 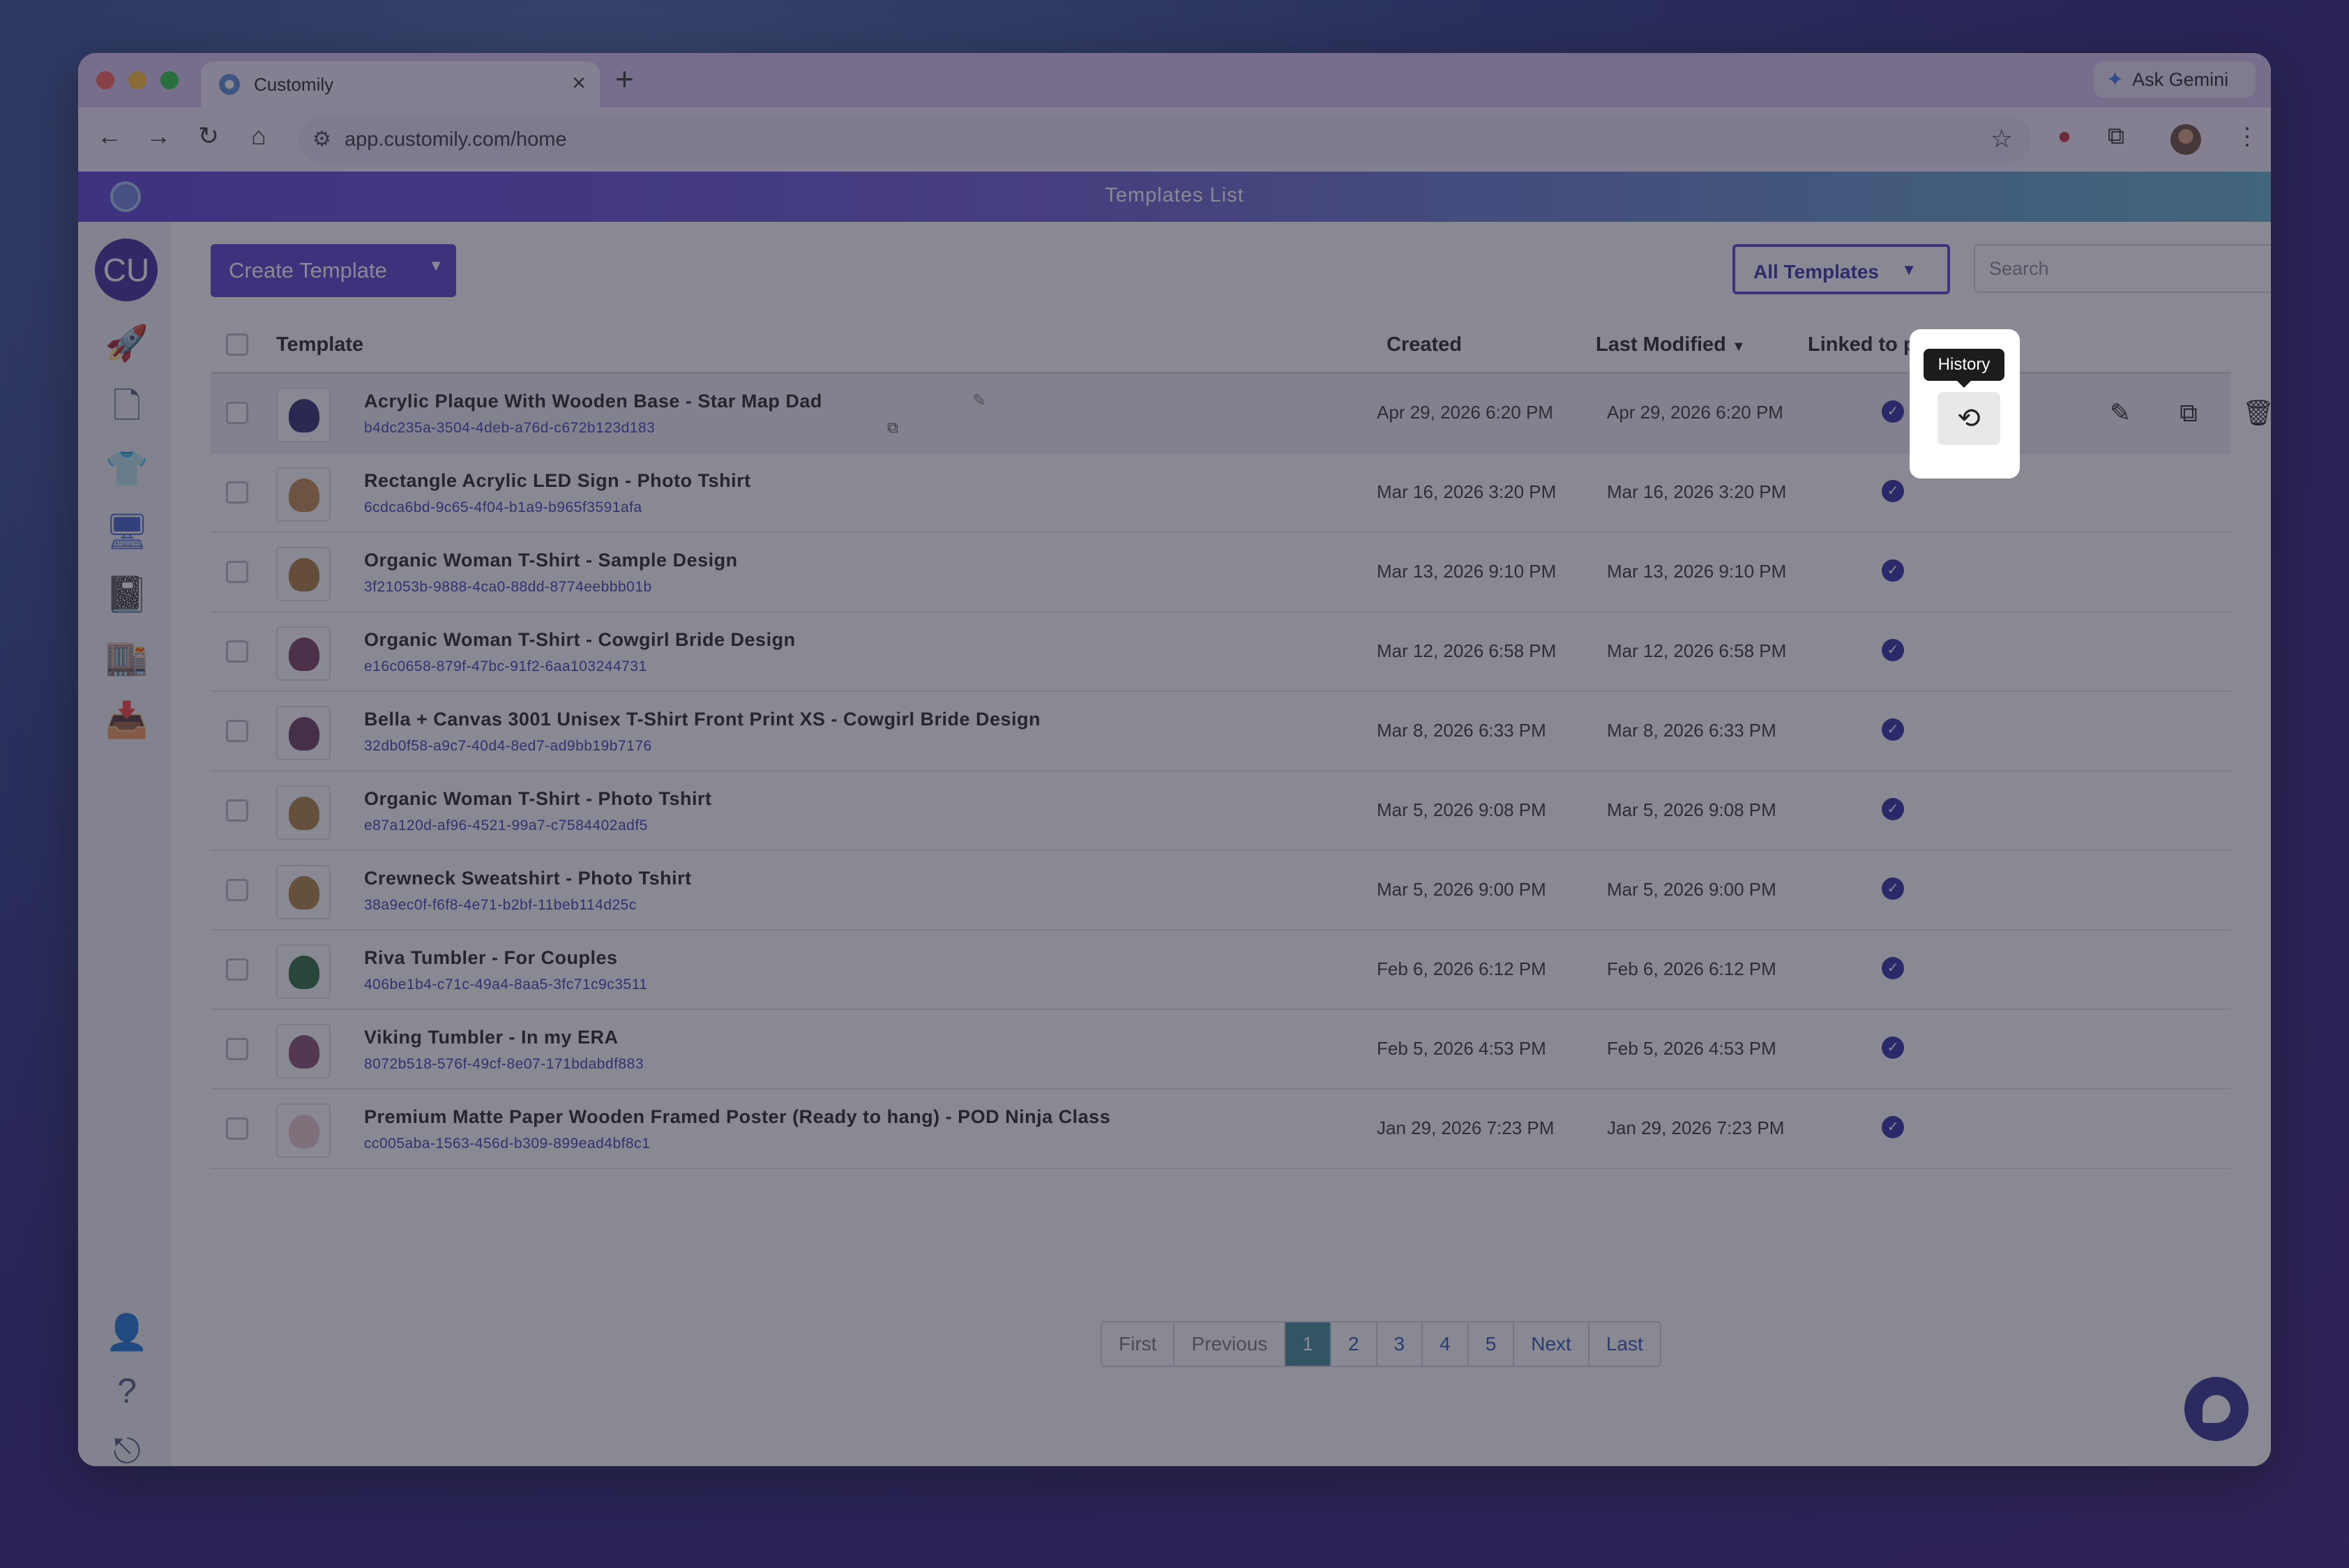 I want to click on template-name: Organic Woman T-Shirt - Photo Tshirt, so click(x=538, y=799).